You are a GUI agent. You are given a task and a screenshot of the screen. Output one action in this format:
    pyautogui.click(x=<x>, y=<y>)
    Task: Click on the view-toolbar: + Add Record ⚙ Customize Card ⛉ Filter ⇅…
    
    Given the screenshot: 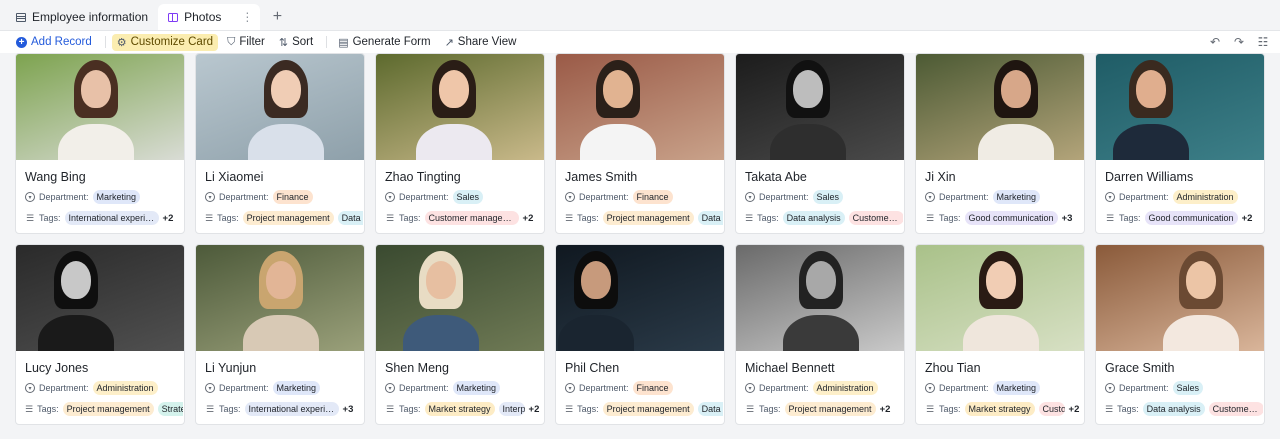 What is the action you would take?
    pyautogui.click(x=640, y=42)
    